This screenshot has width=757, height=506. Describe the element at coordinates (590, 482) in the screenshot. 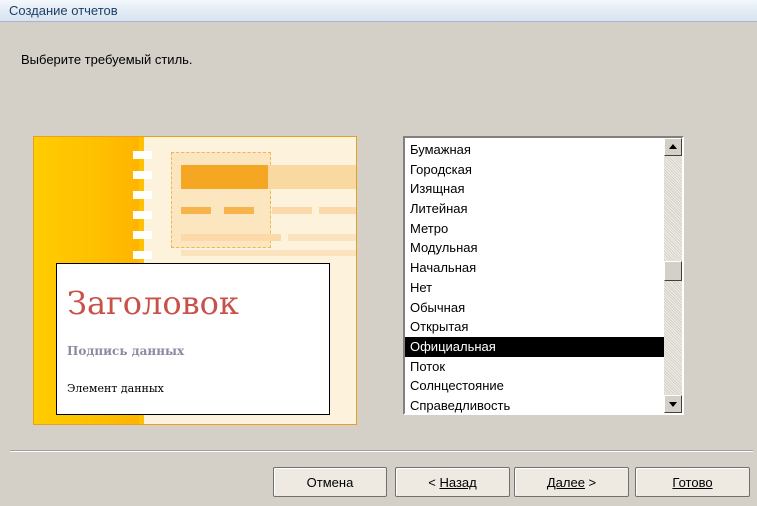

I see `next-suffix: >` at that location.